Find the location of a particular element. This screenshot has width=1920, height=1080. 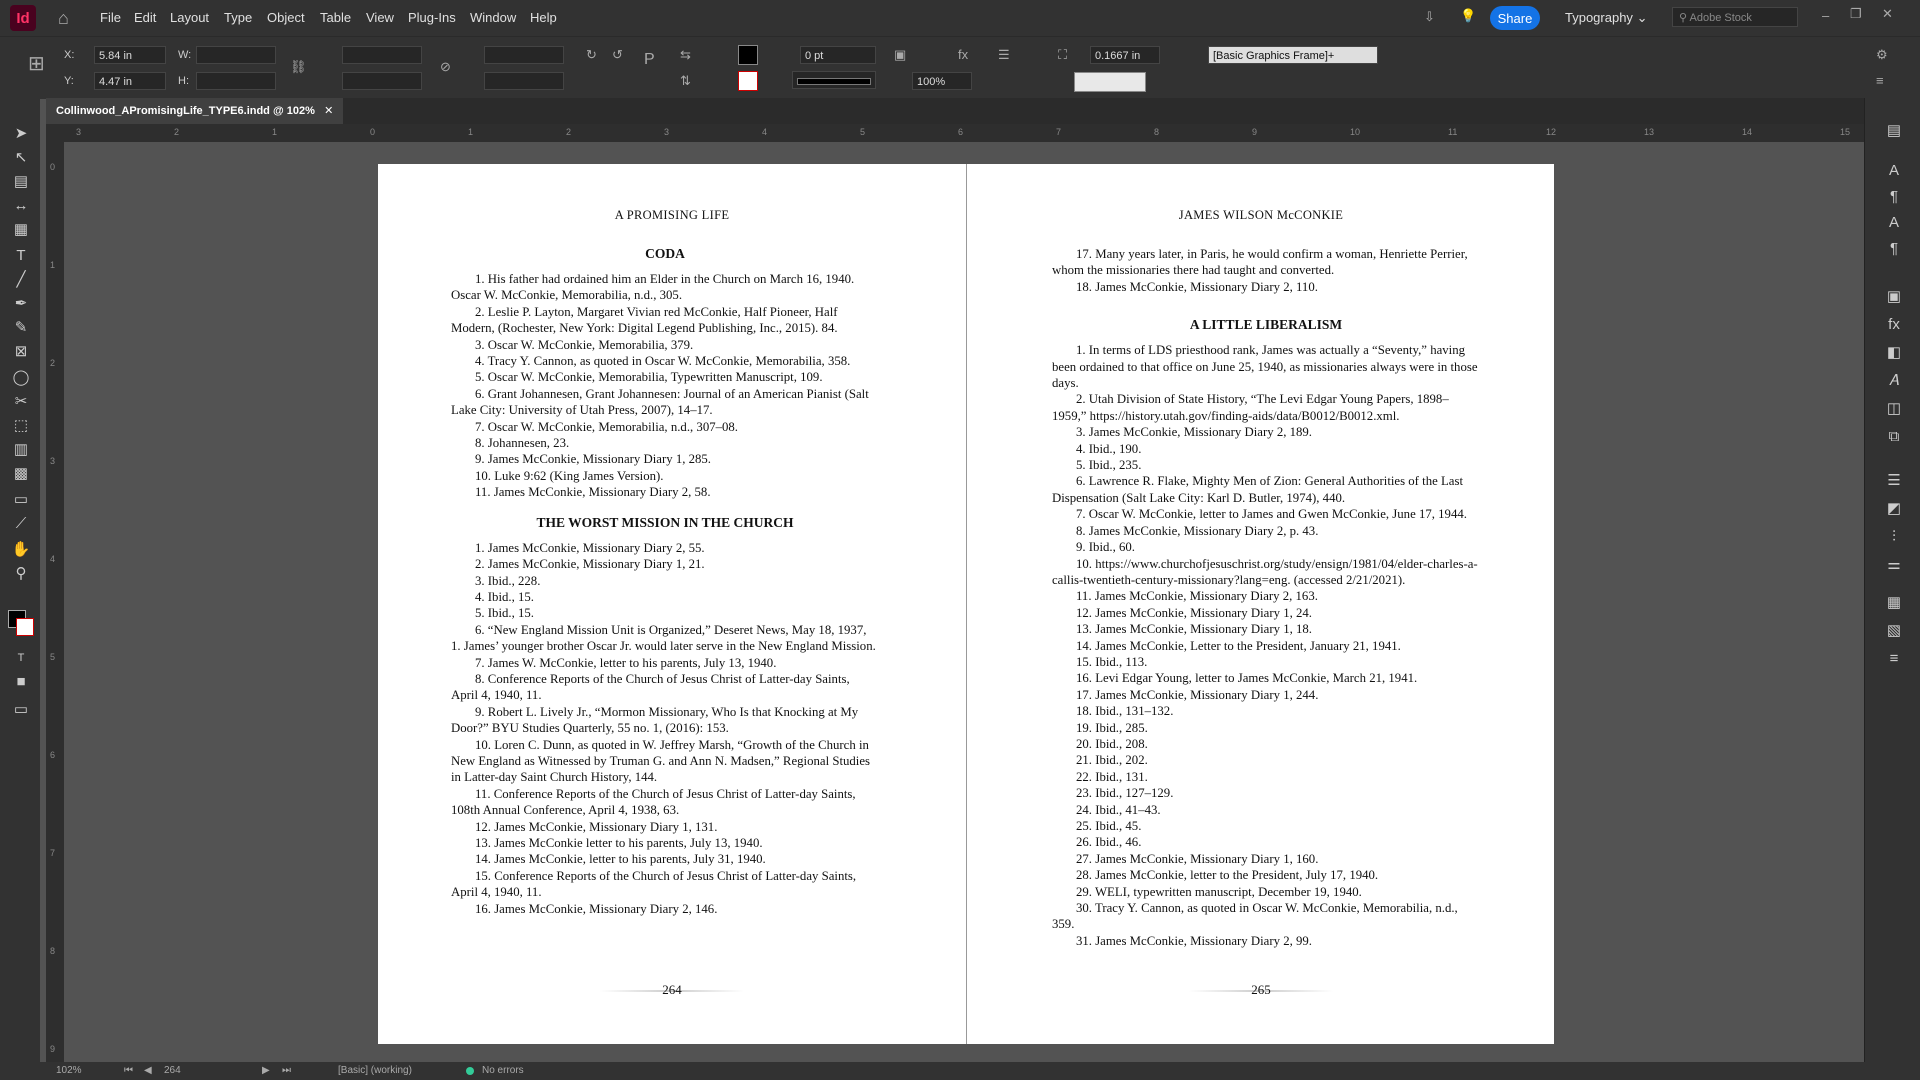

reference-point-icon: ⊞ is located at coordinates (36, 63).